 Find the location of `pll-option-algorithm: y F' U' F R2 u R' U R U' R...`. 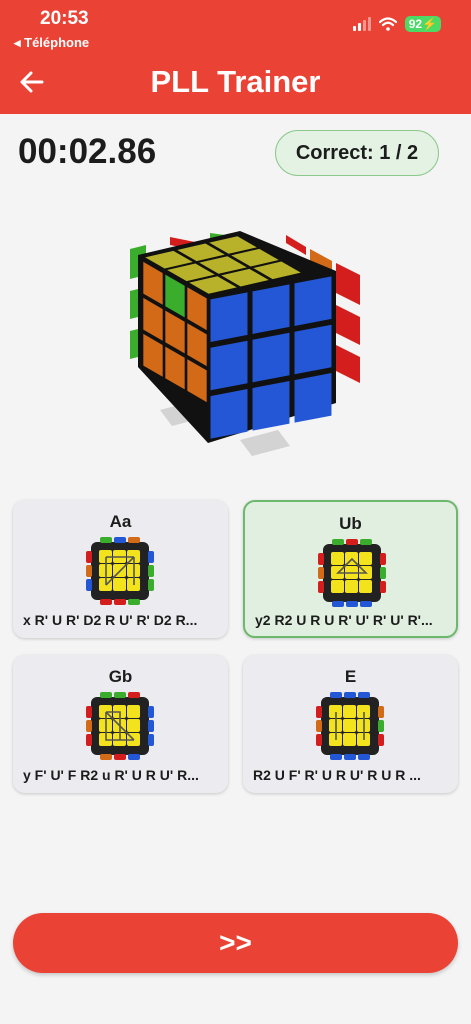

pll-option-algorithm: y F' U' F R2 u R' U R U' R... is located at coordinates (111, 775).